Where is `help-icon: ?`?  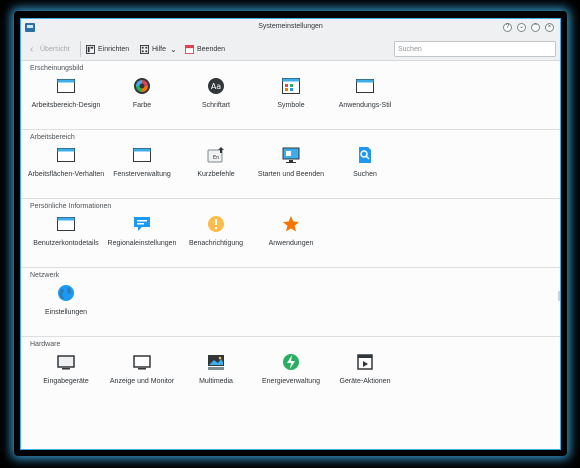 help-icon: ? is located at coordinates (507, 27).